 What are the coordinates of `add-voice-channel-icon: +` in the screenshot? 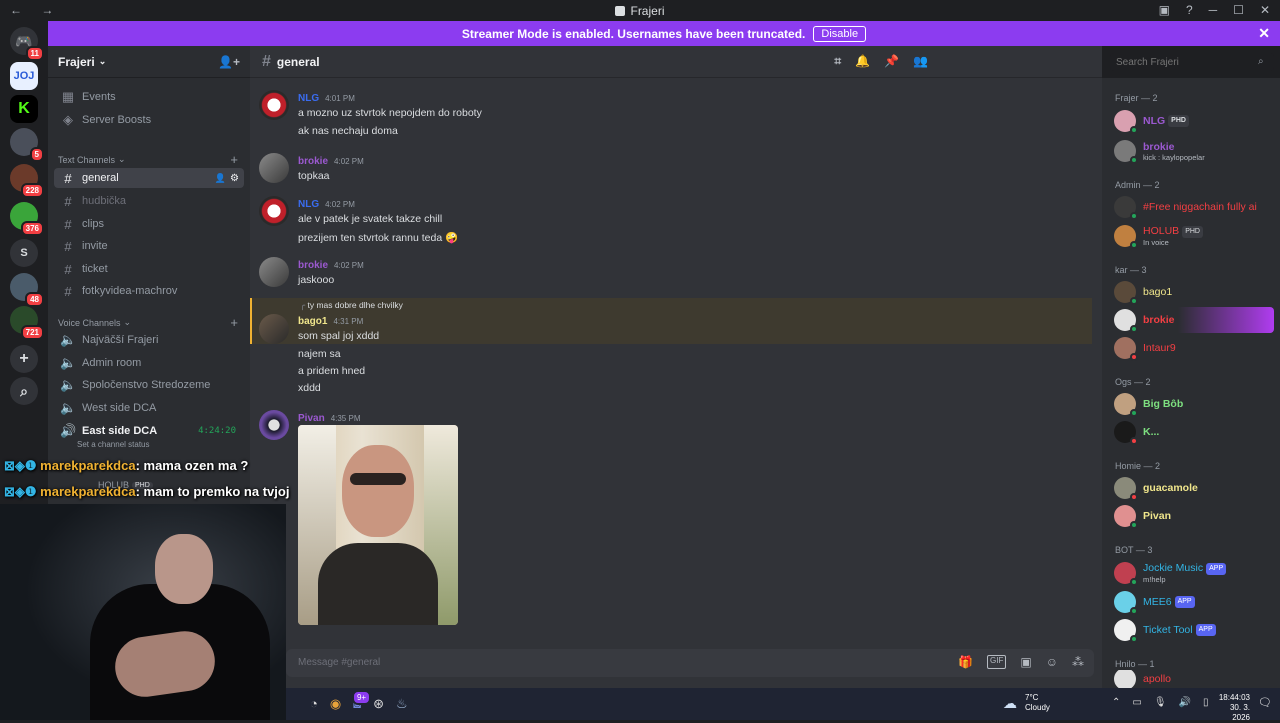 It's located at (234, 322).